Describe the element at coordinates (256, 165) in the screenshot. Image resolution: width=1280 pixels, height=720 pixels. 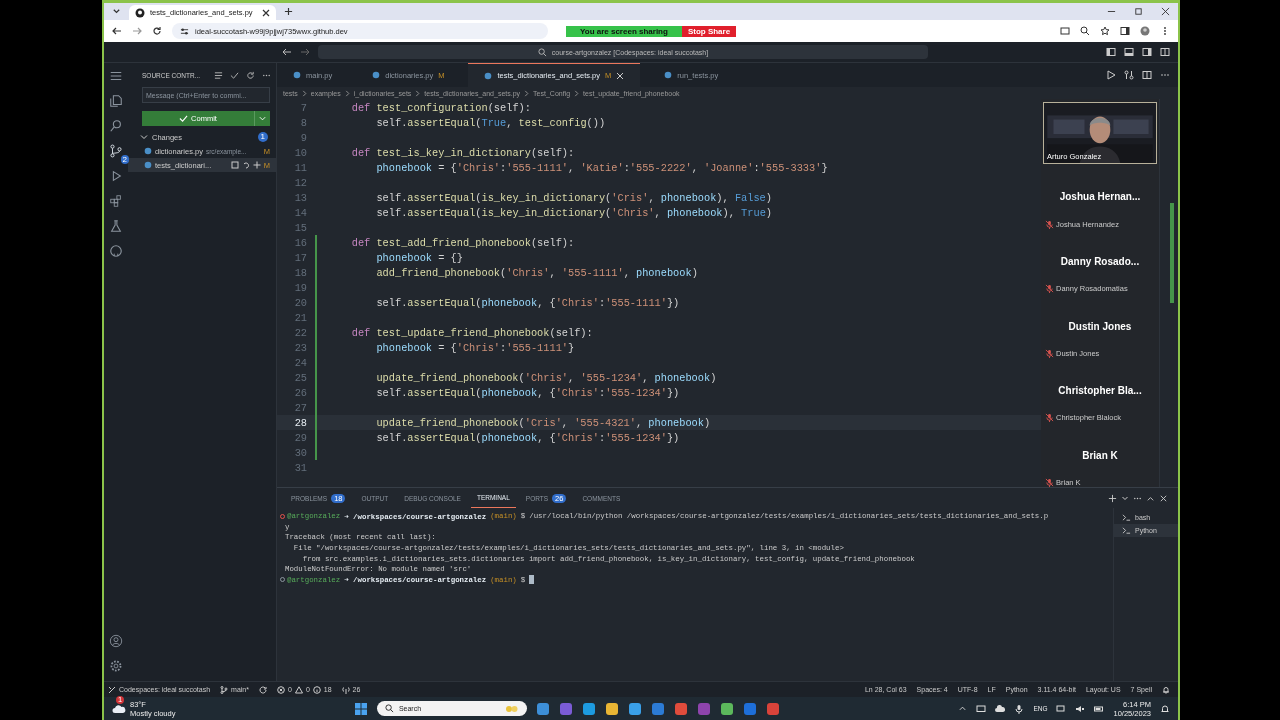
I see `stage-plus-icon` at that location.